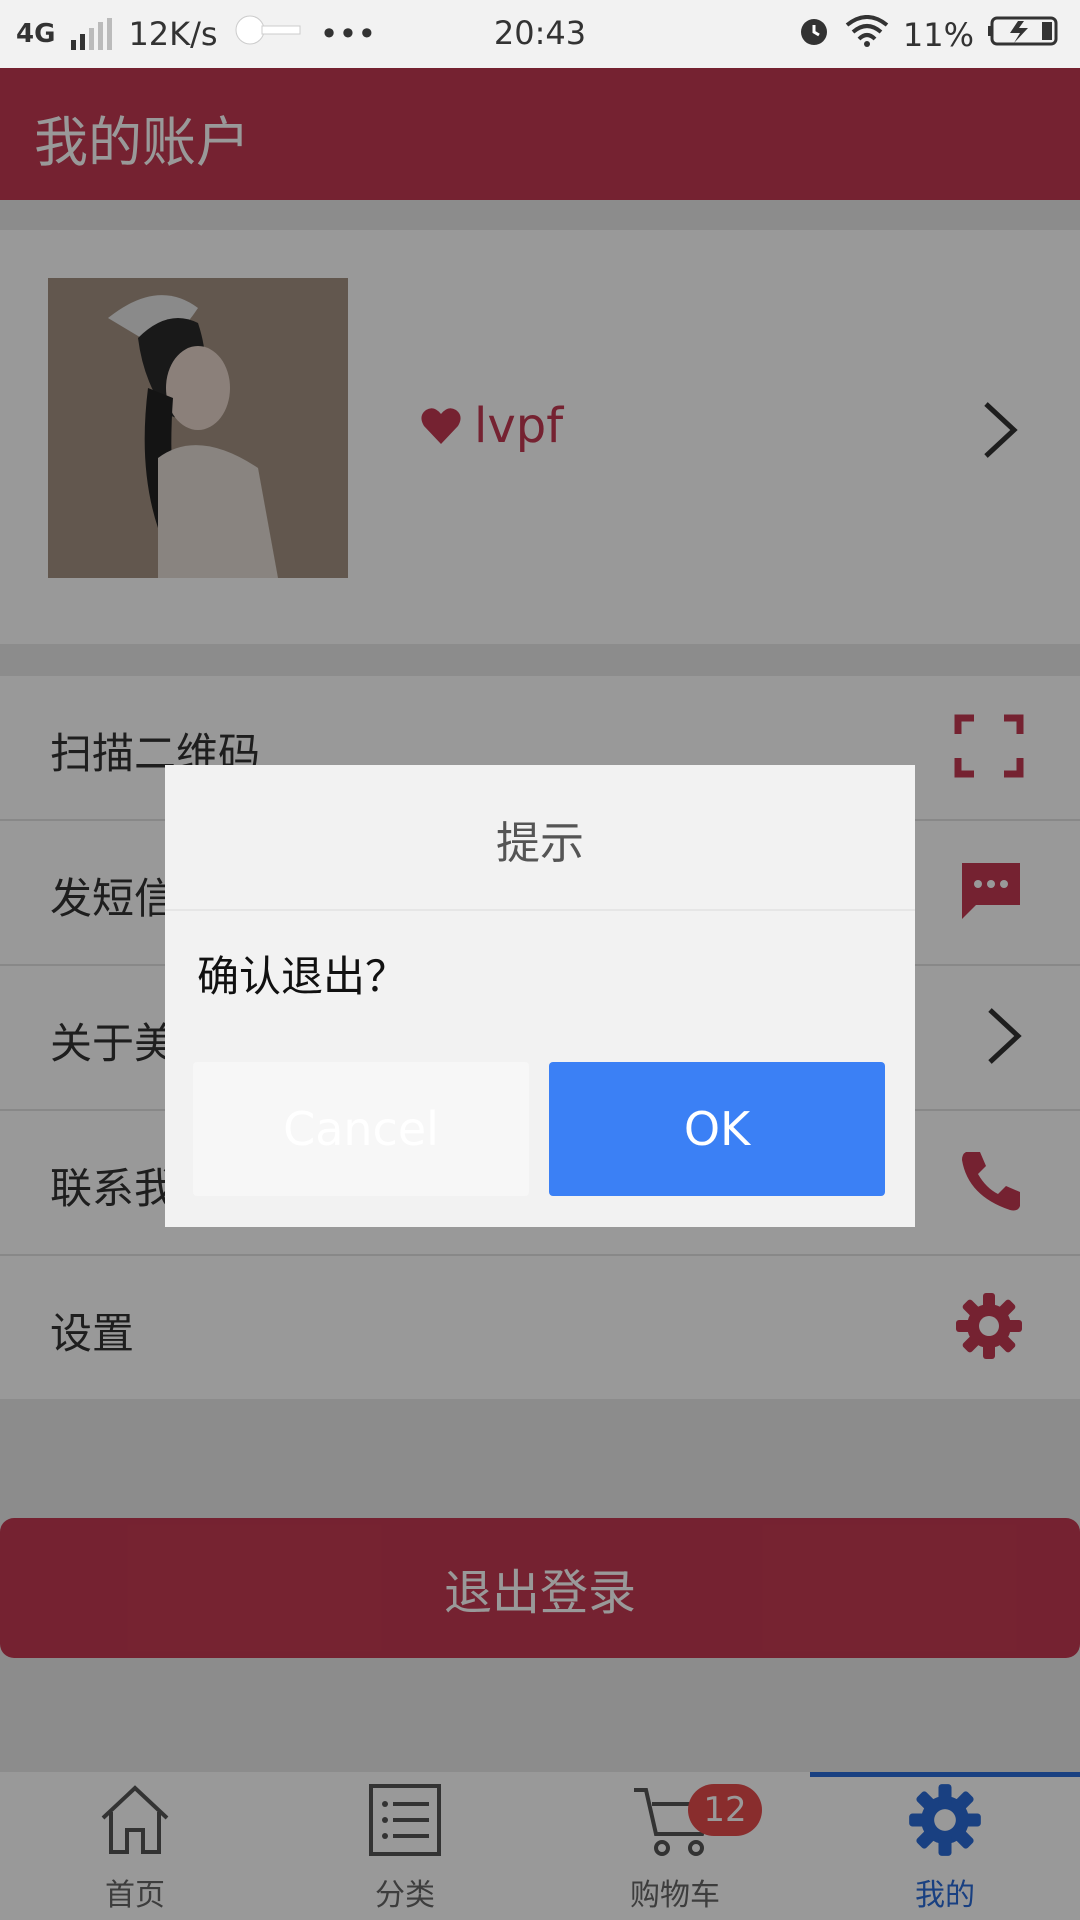 Image resolution: width=1080 pixels, height=1920 pixels. What do you see at coordinates (814, 35) in the screenshot?
I see `alarm-icon` at bounding box center [814, 35].